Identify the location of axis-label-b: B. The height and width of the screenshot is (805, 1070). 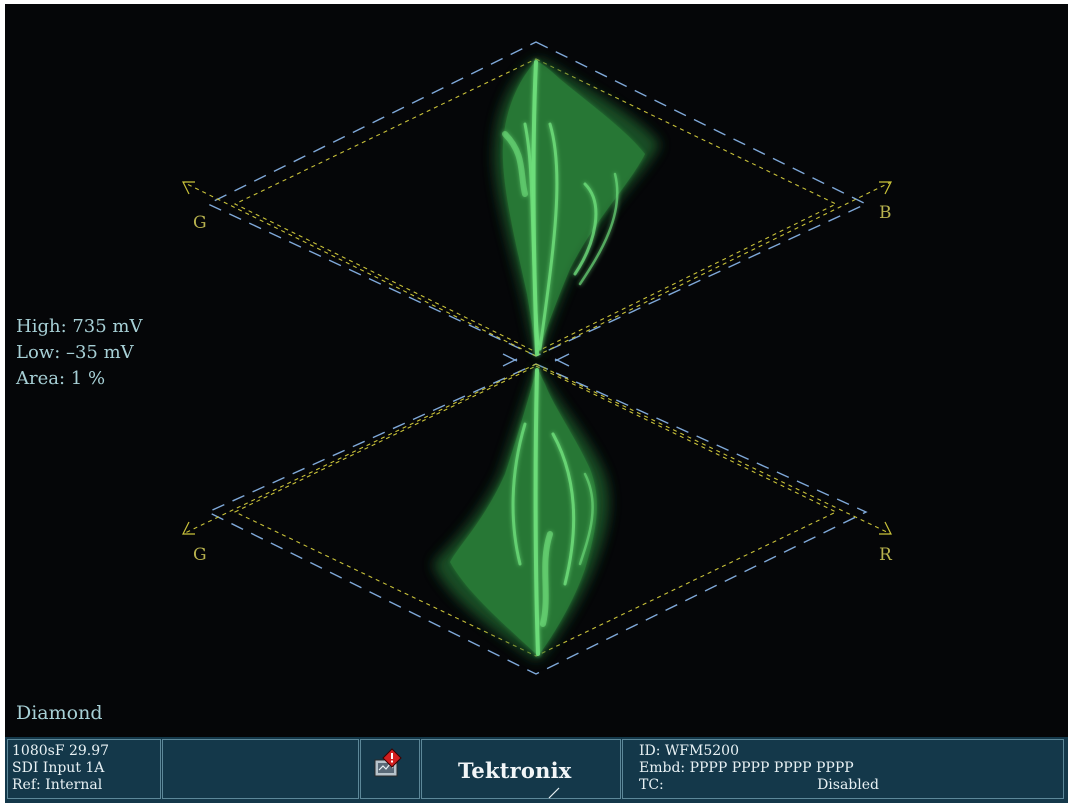
(885, 213).